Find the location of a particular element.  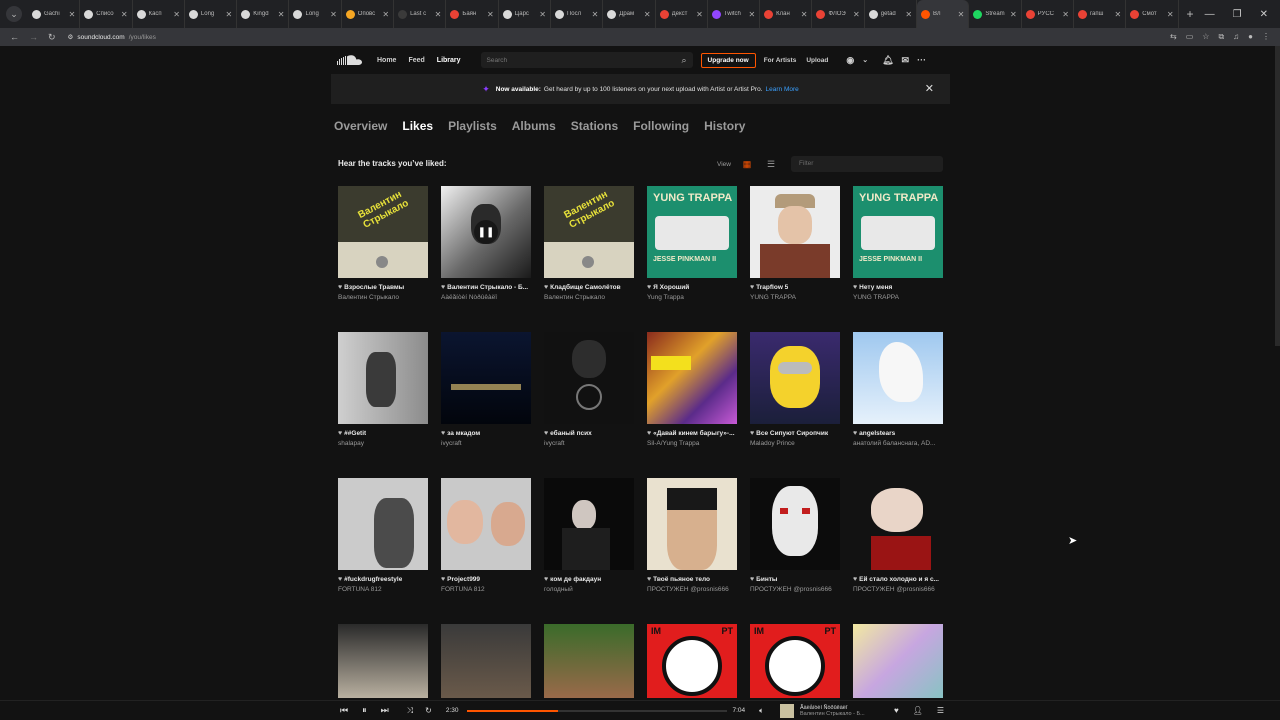

browser-tab: Kingd ✕ is located at coordinates (263, 14).